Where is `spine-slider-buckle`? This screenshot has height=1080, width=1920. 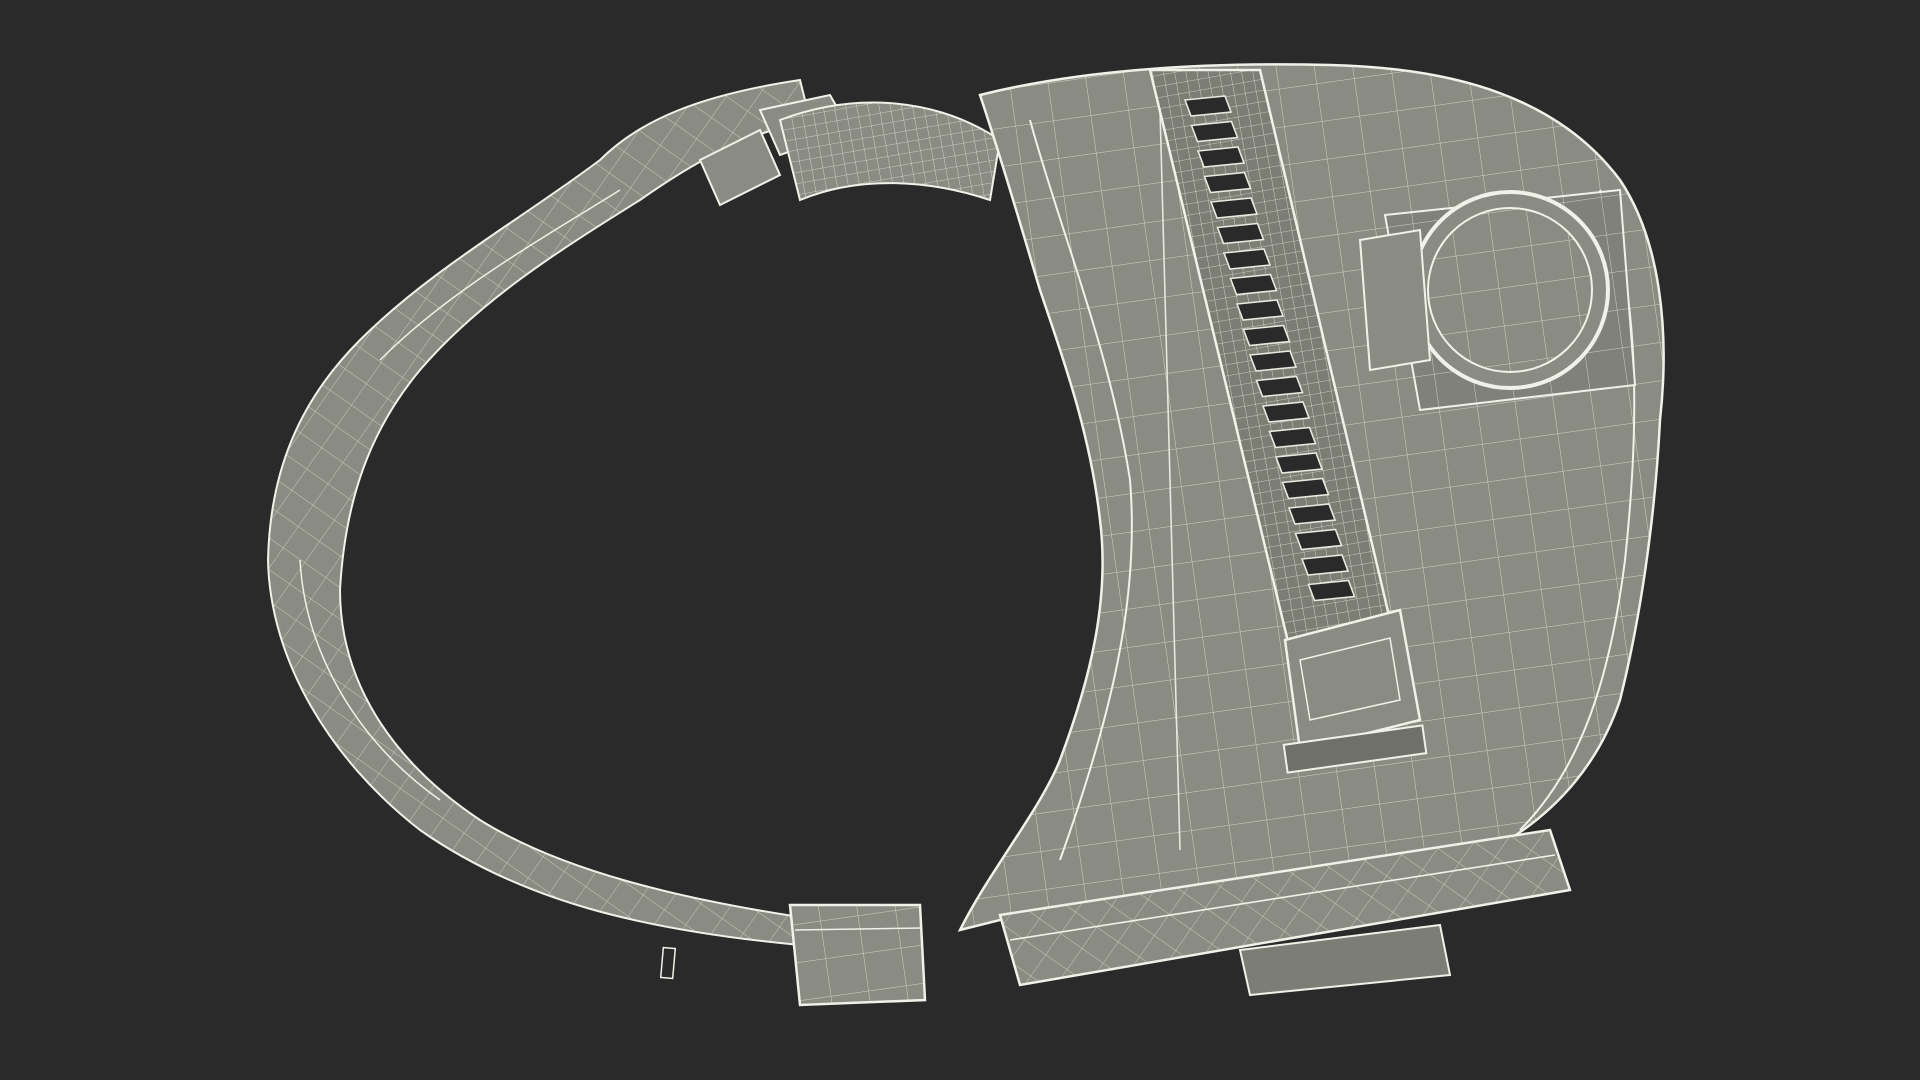 spine-slider-buckle is located at coordinates (1355, 691).